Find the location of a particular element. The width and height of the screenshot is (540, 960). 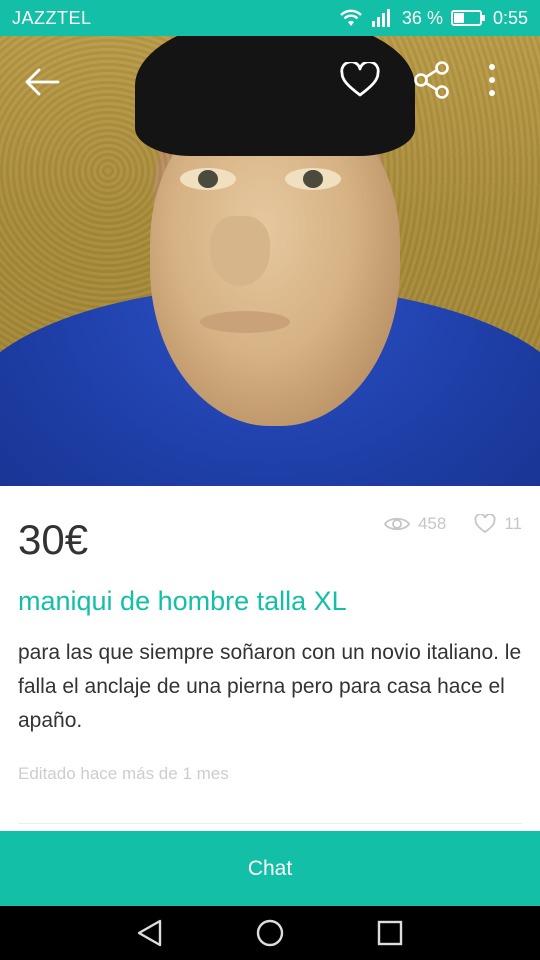

battery-icon is located at coordinates (467, 18).